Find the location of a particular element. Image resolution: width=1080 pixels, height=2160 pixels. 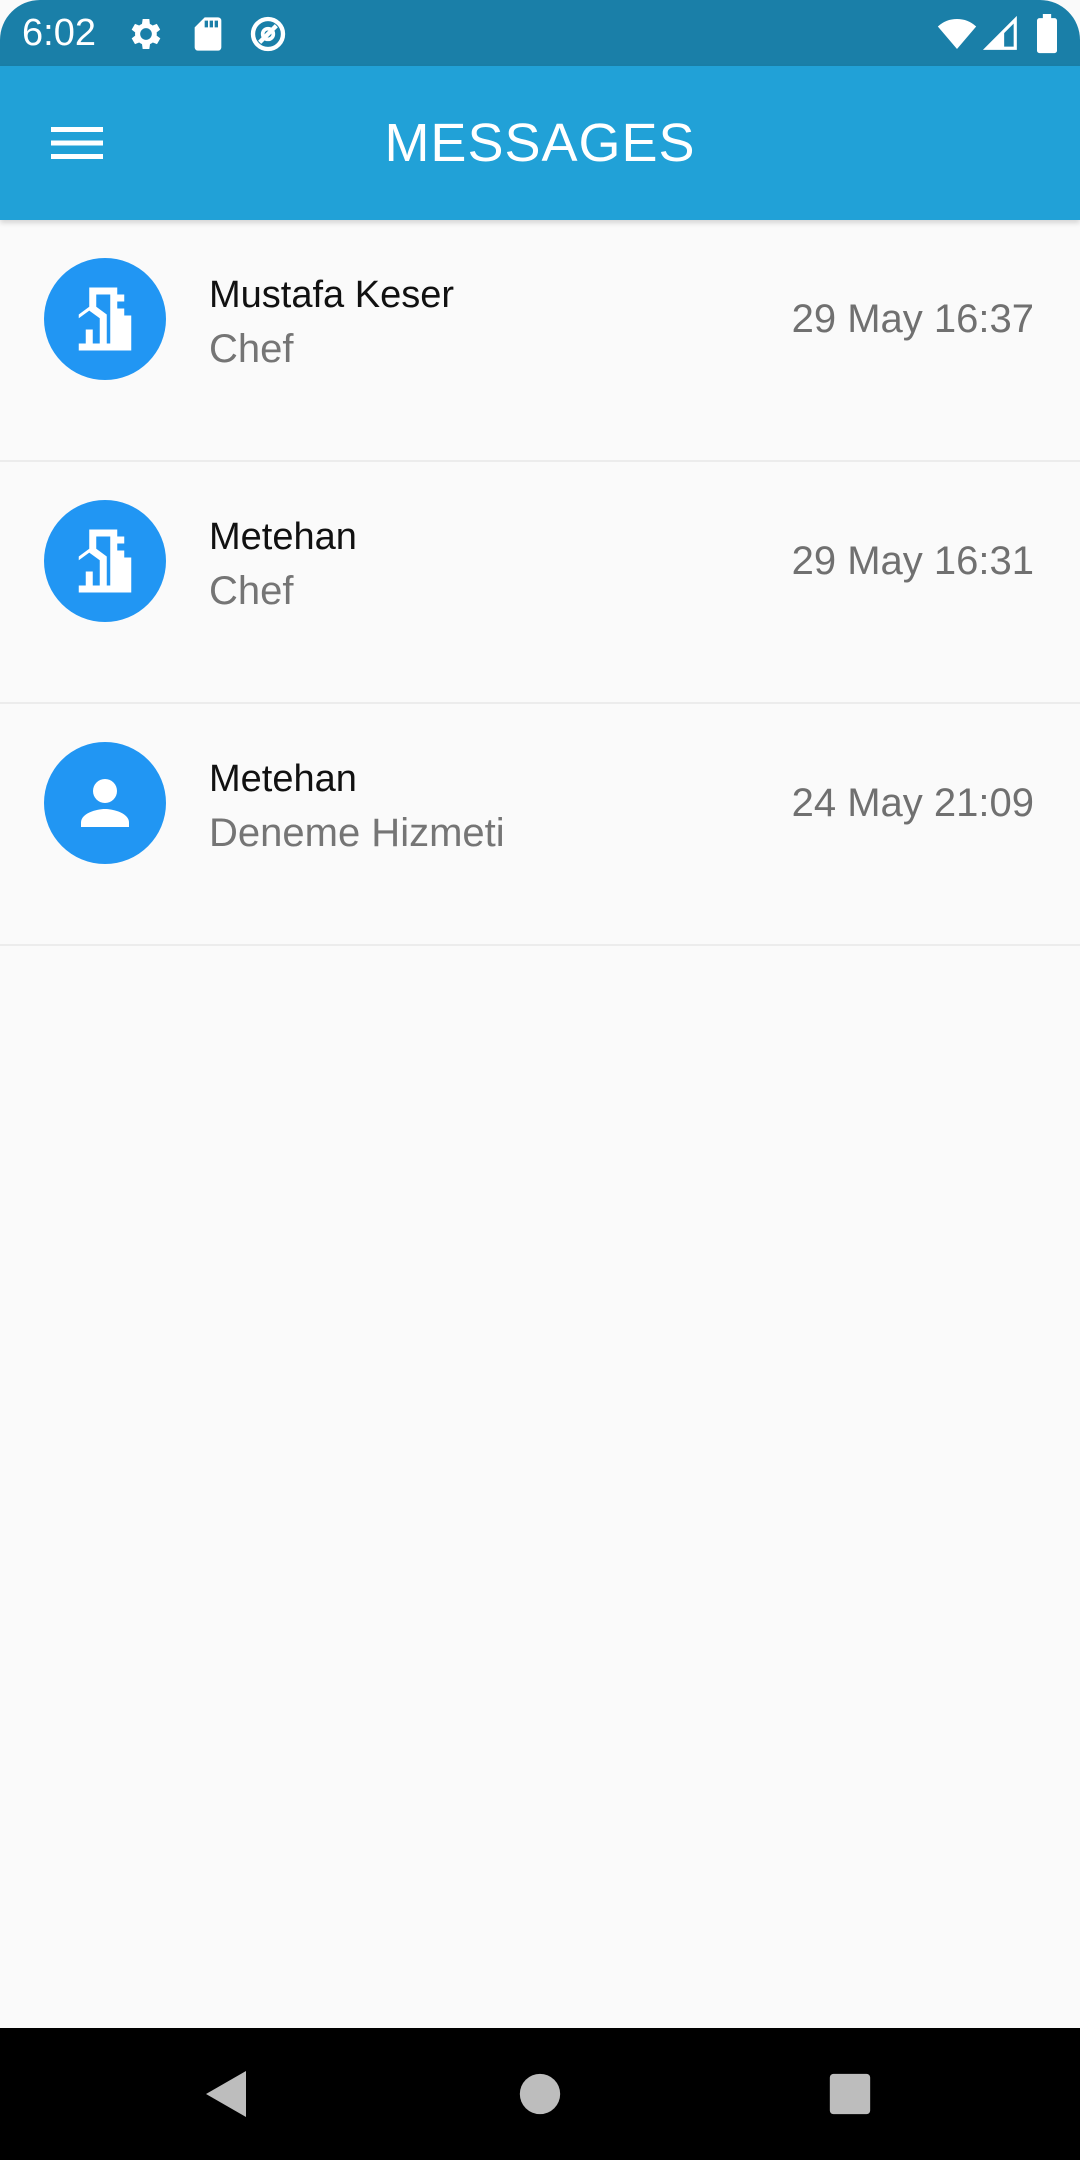

sync-icon is located at coordinates (268, 34).